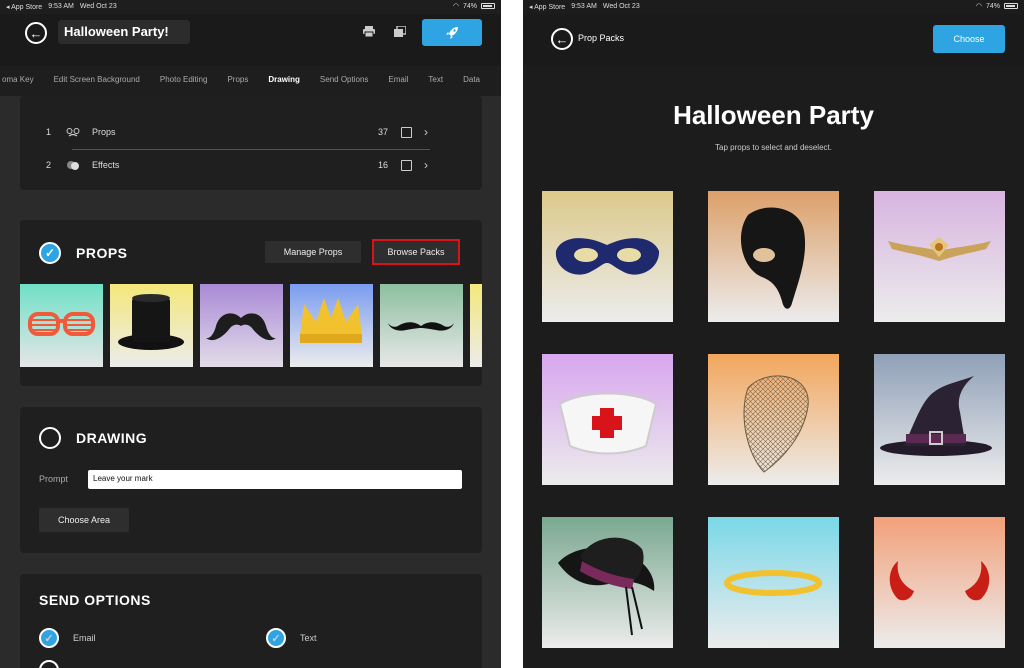  I want to click on tab-edit-screen-background: Edit Screen Background, so click(97, 83).